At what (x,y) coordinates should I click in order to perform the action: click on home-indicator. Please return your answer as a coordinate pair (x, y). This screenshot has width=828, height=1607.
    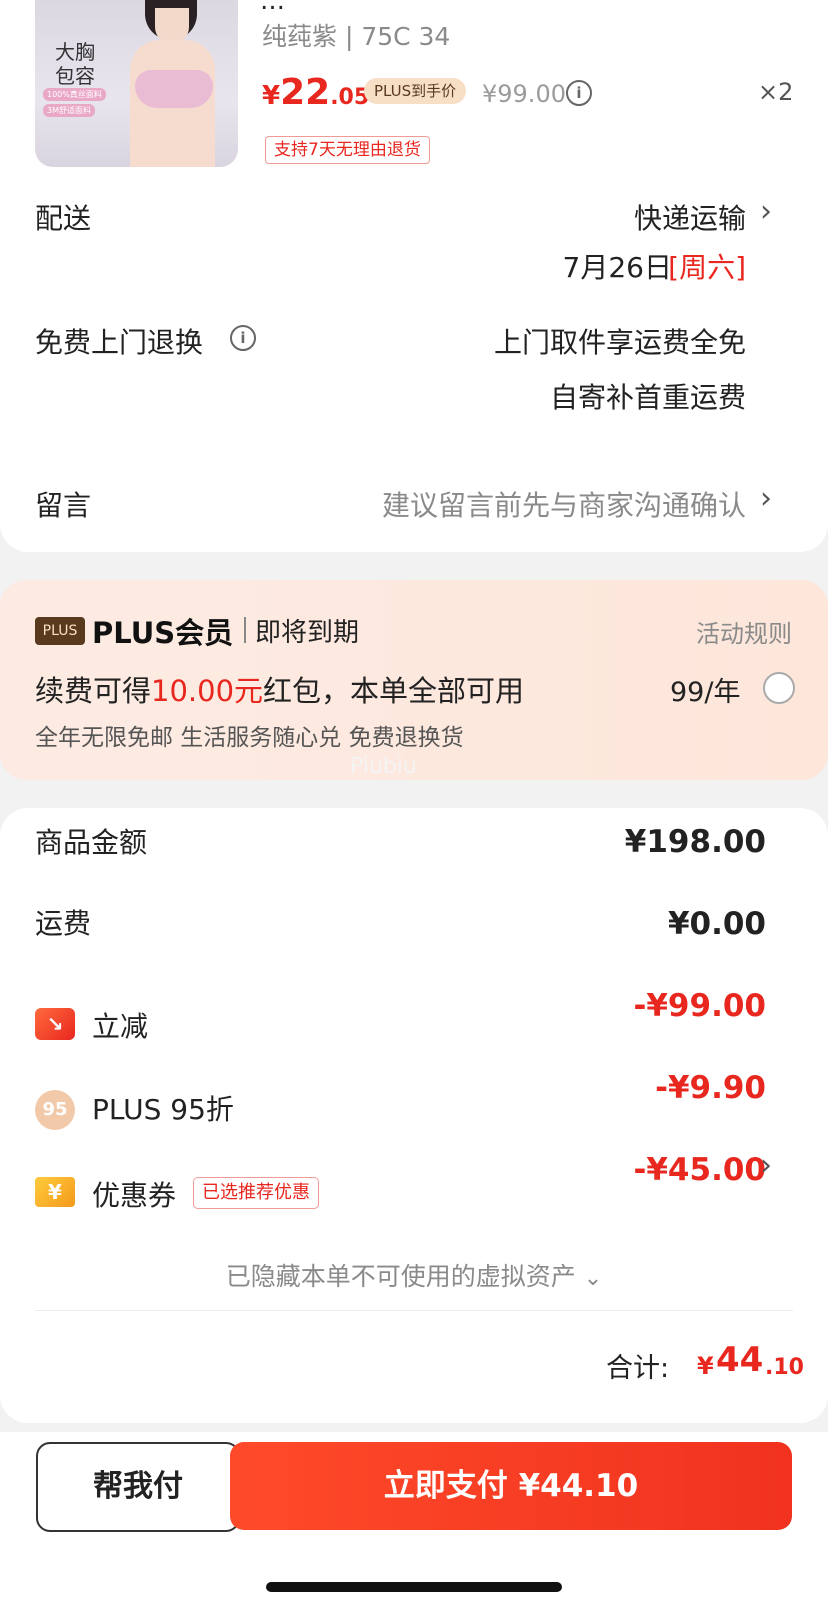
    Looking at the image, I should click on (414, 1587).